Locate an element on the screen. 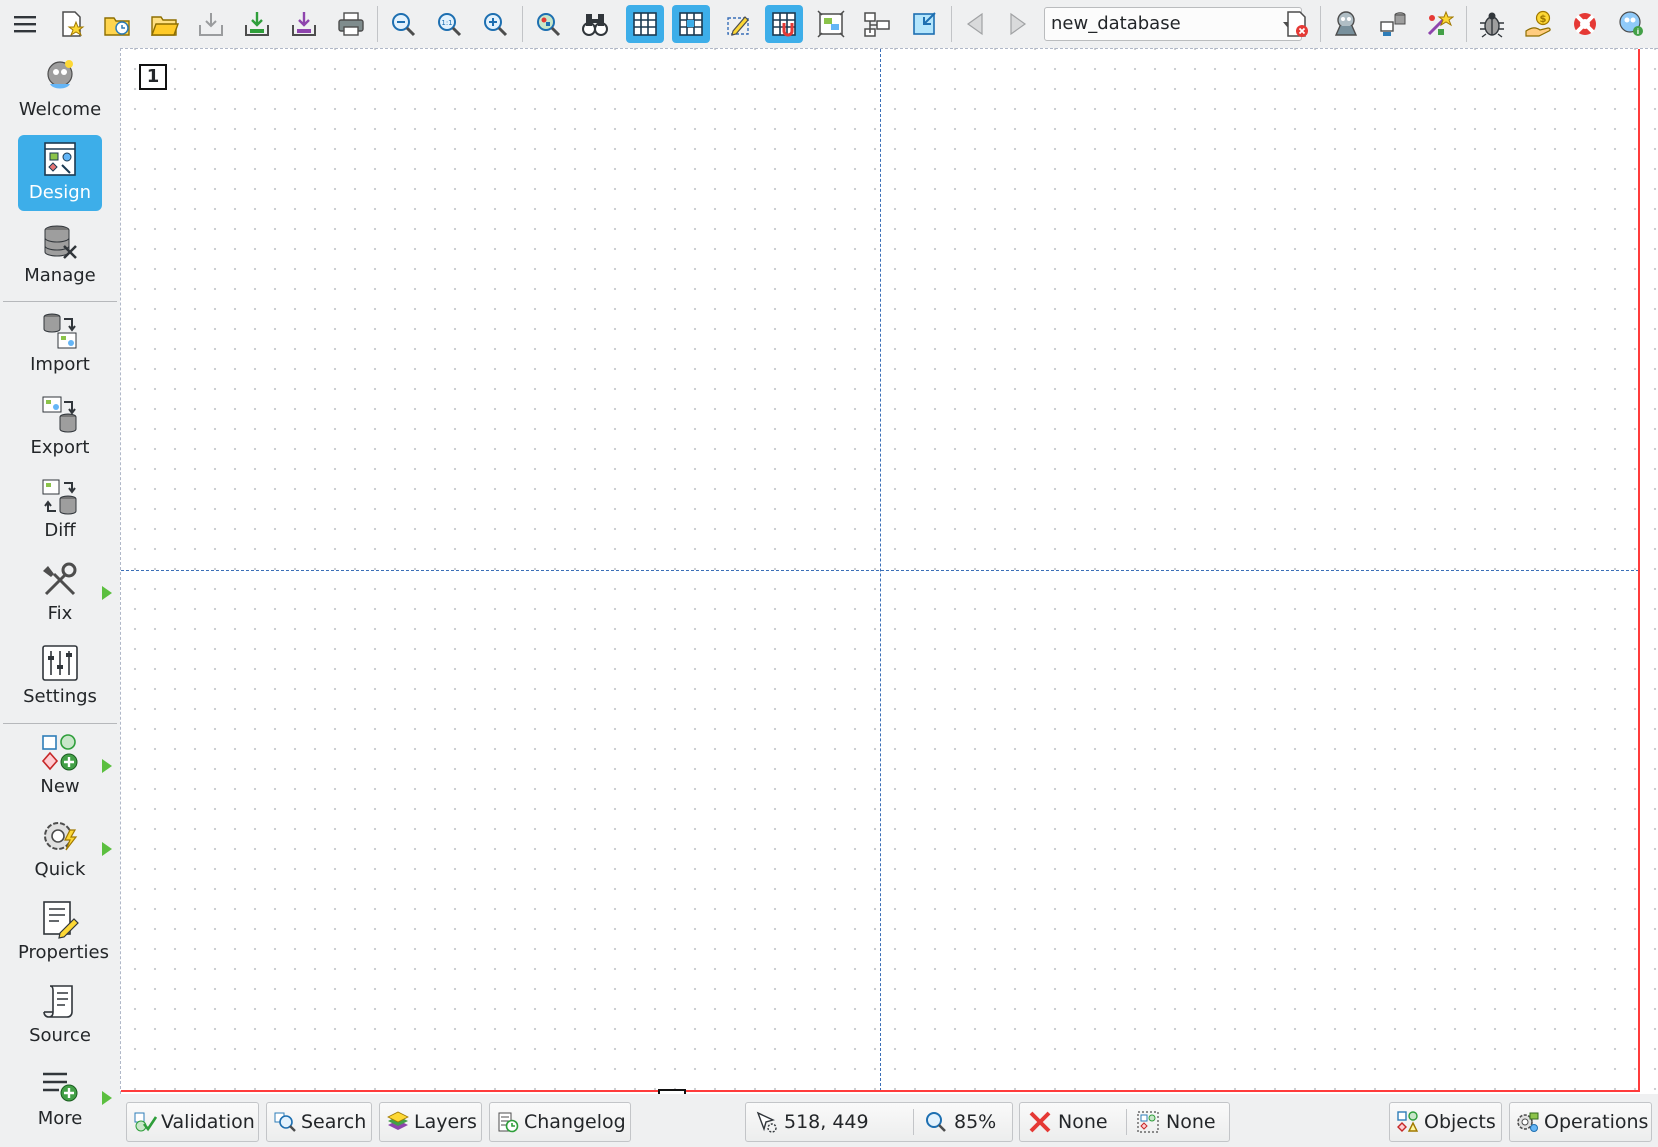 The width and height of the screenshot is (1658, 1147). zoom-level-value: 85% is located at coordinates (975, 1122).